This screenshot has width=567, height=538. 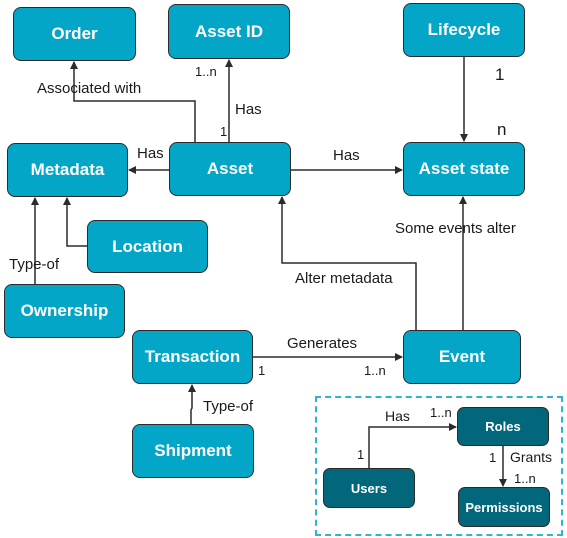 What do you see at coordinates (262, 370) in the screenshot?
I see `mult-transaction-source: 1` at bounding box center [262, 370].